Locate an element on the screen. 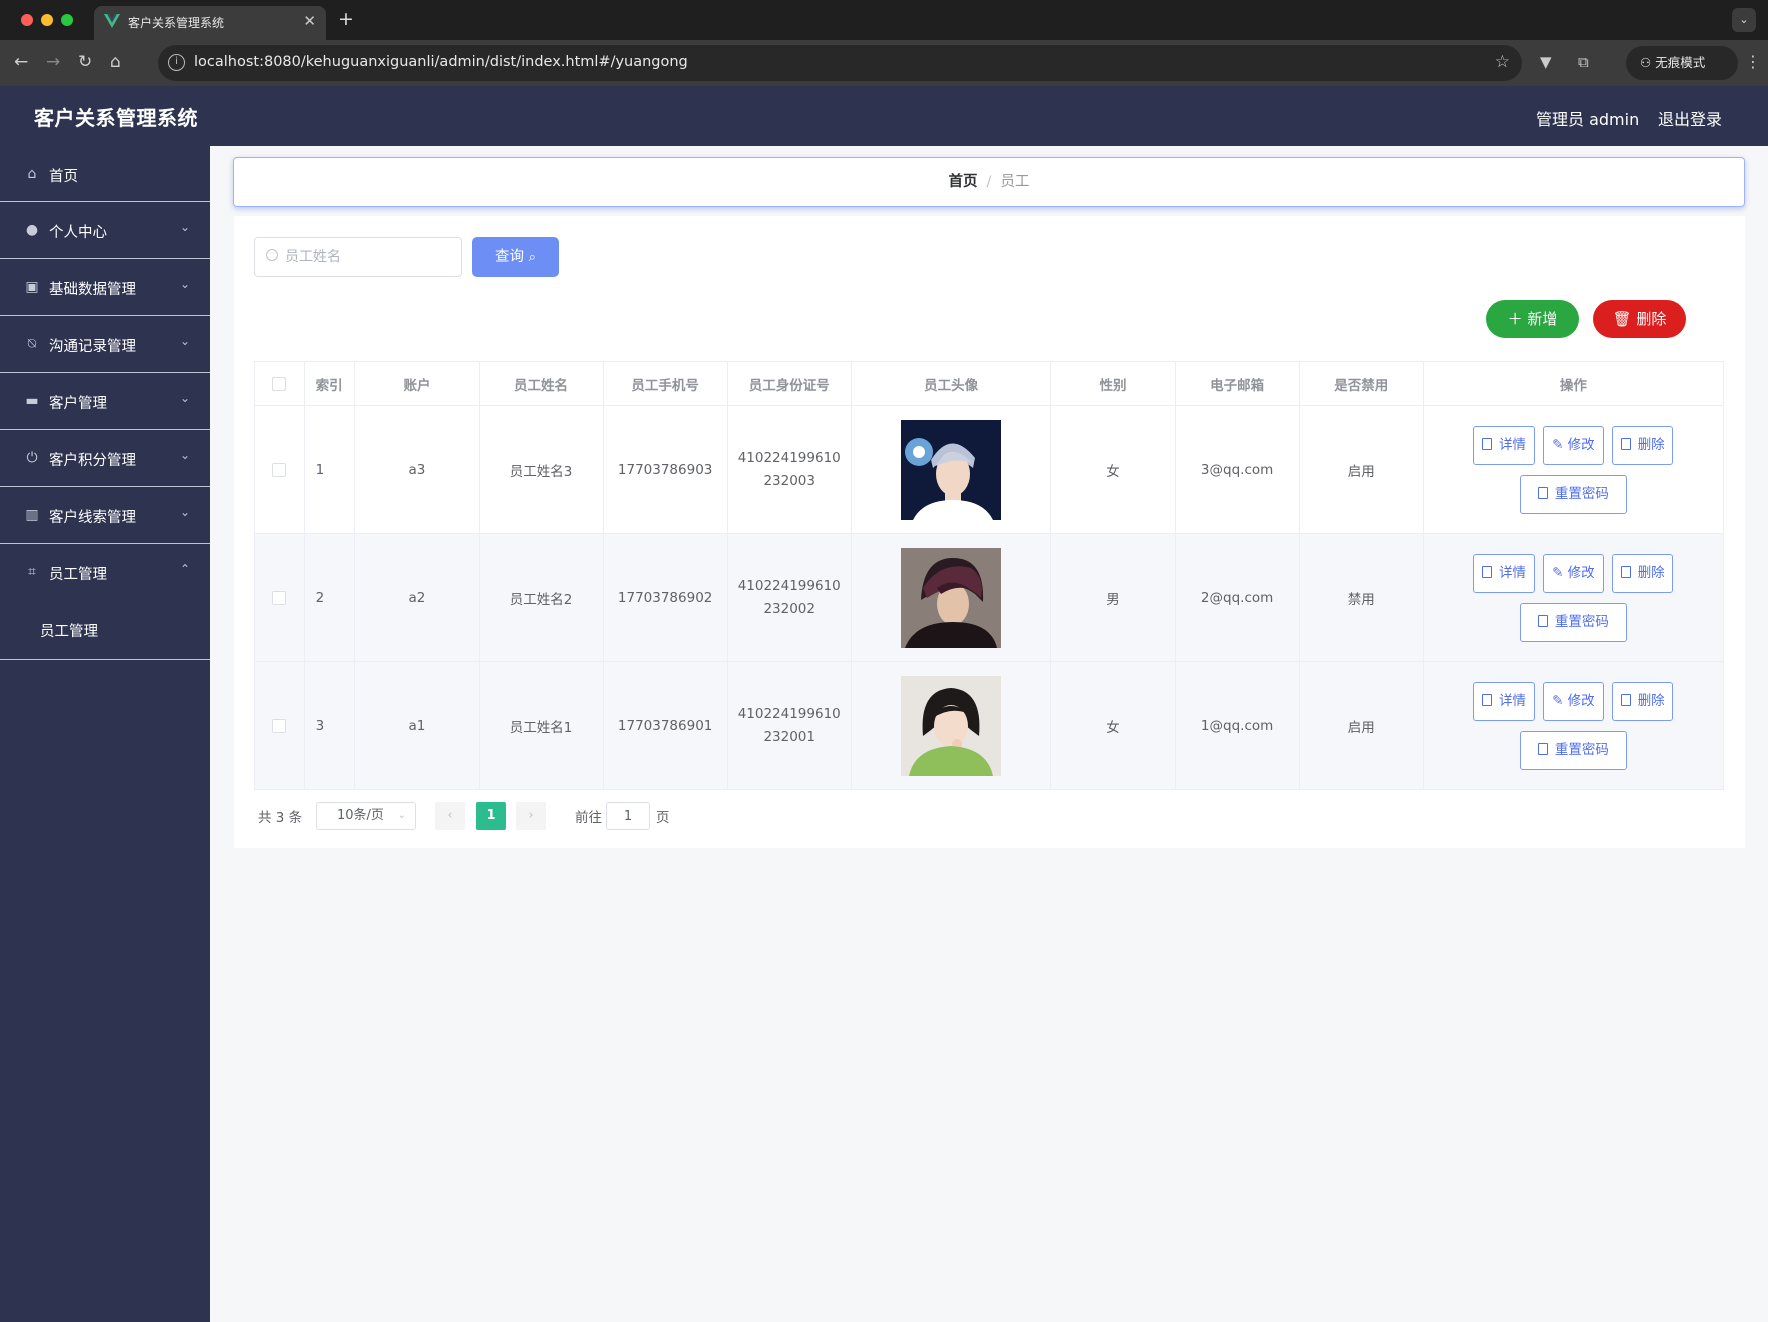 The image size is (1768, 1322). next-page-button: › is located at coordinates (531, 816).